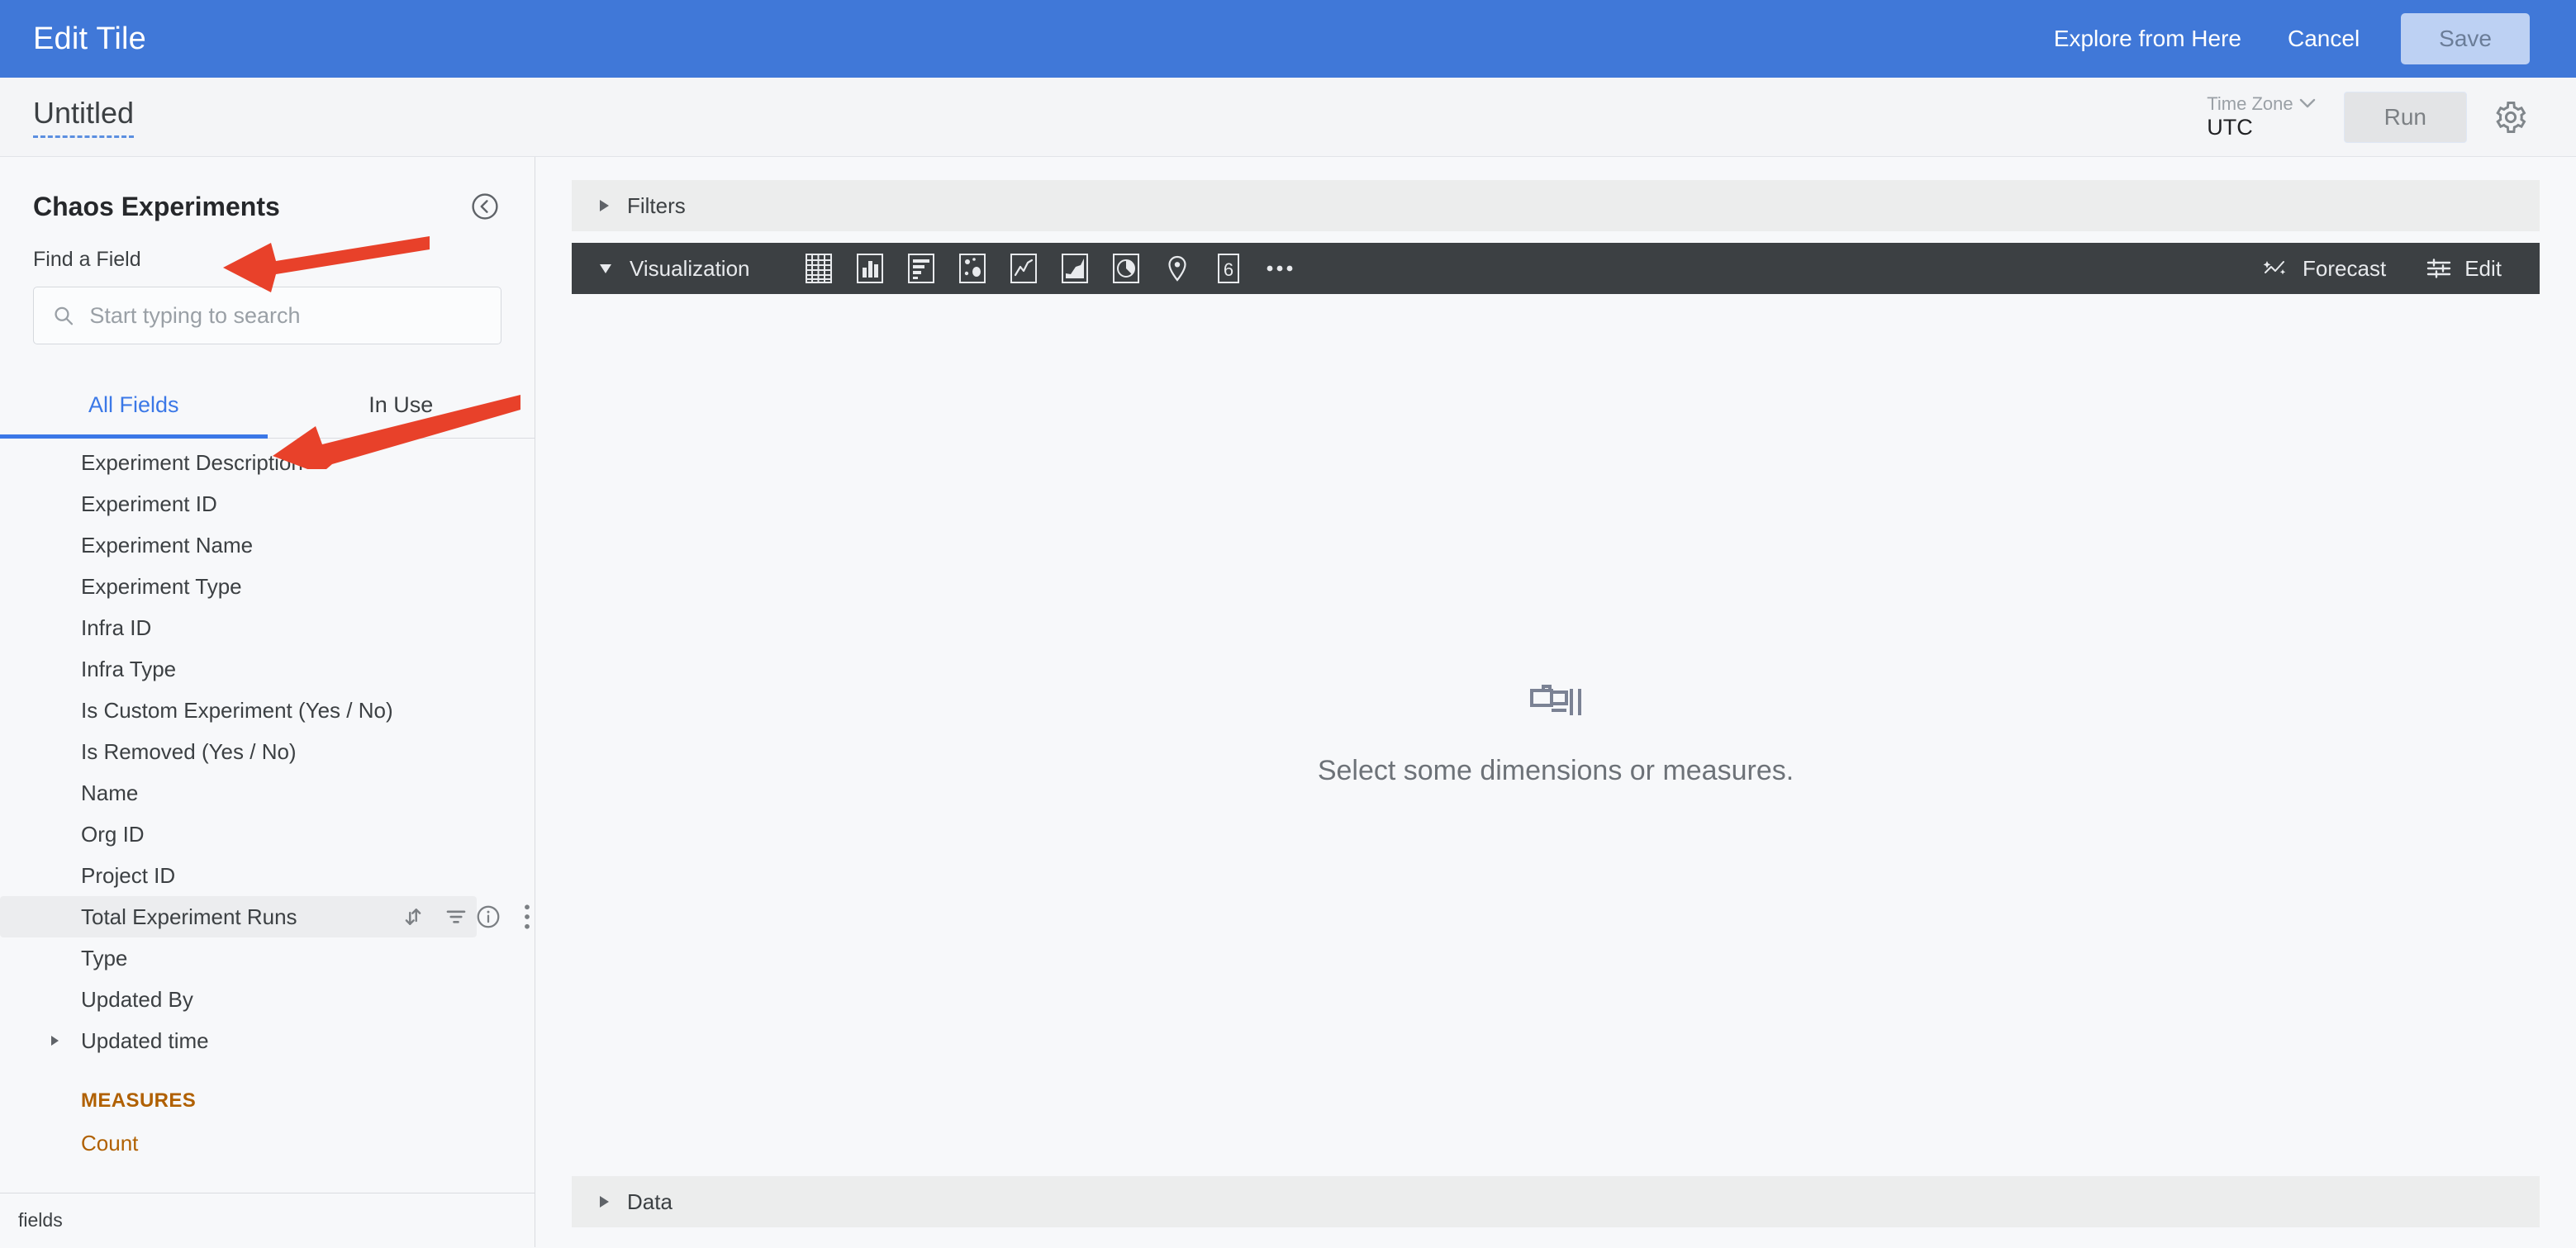  I want to click on field-list-item-label: Experiment Type, so click(161, 586).